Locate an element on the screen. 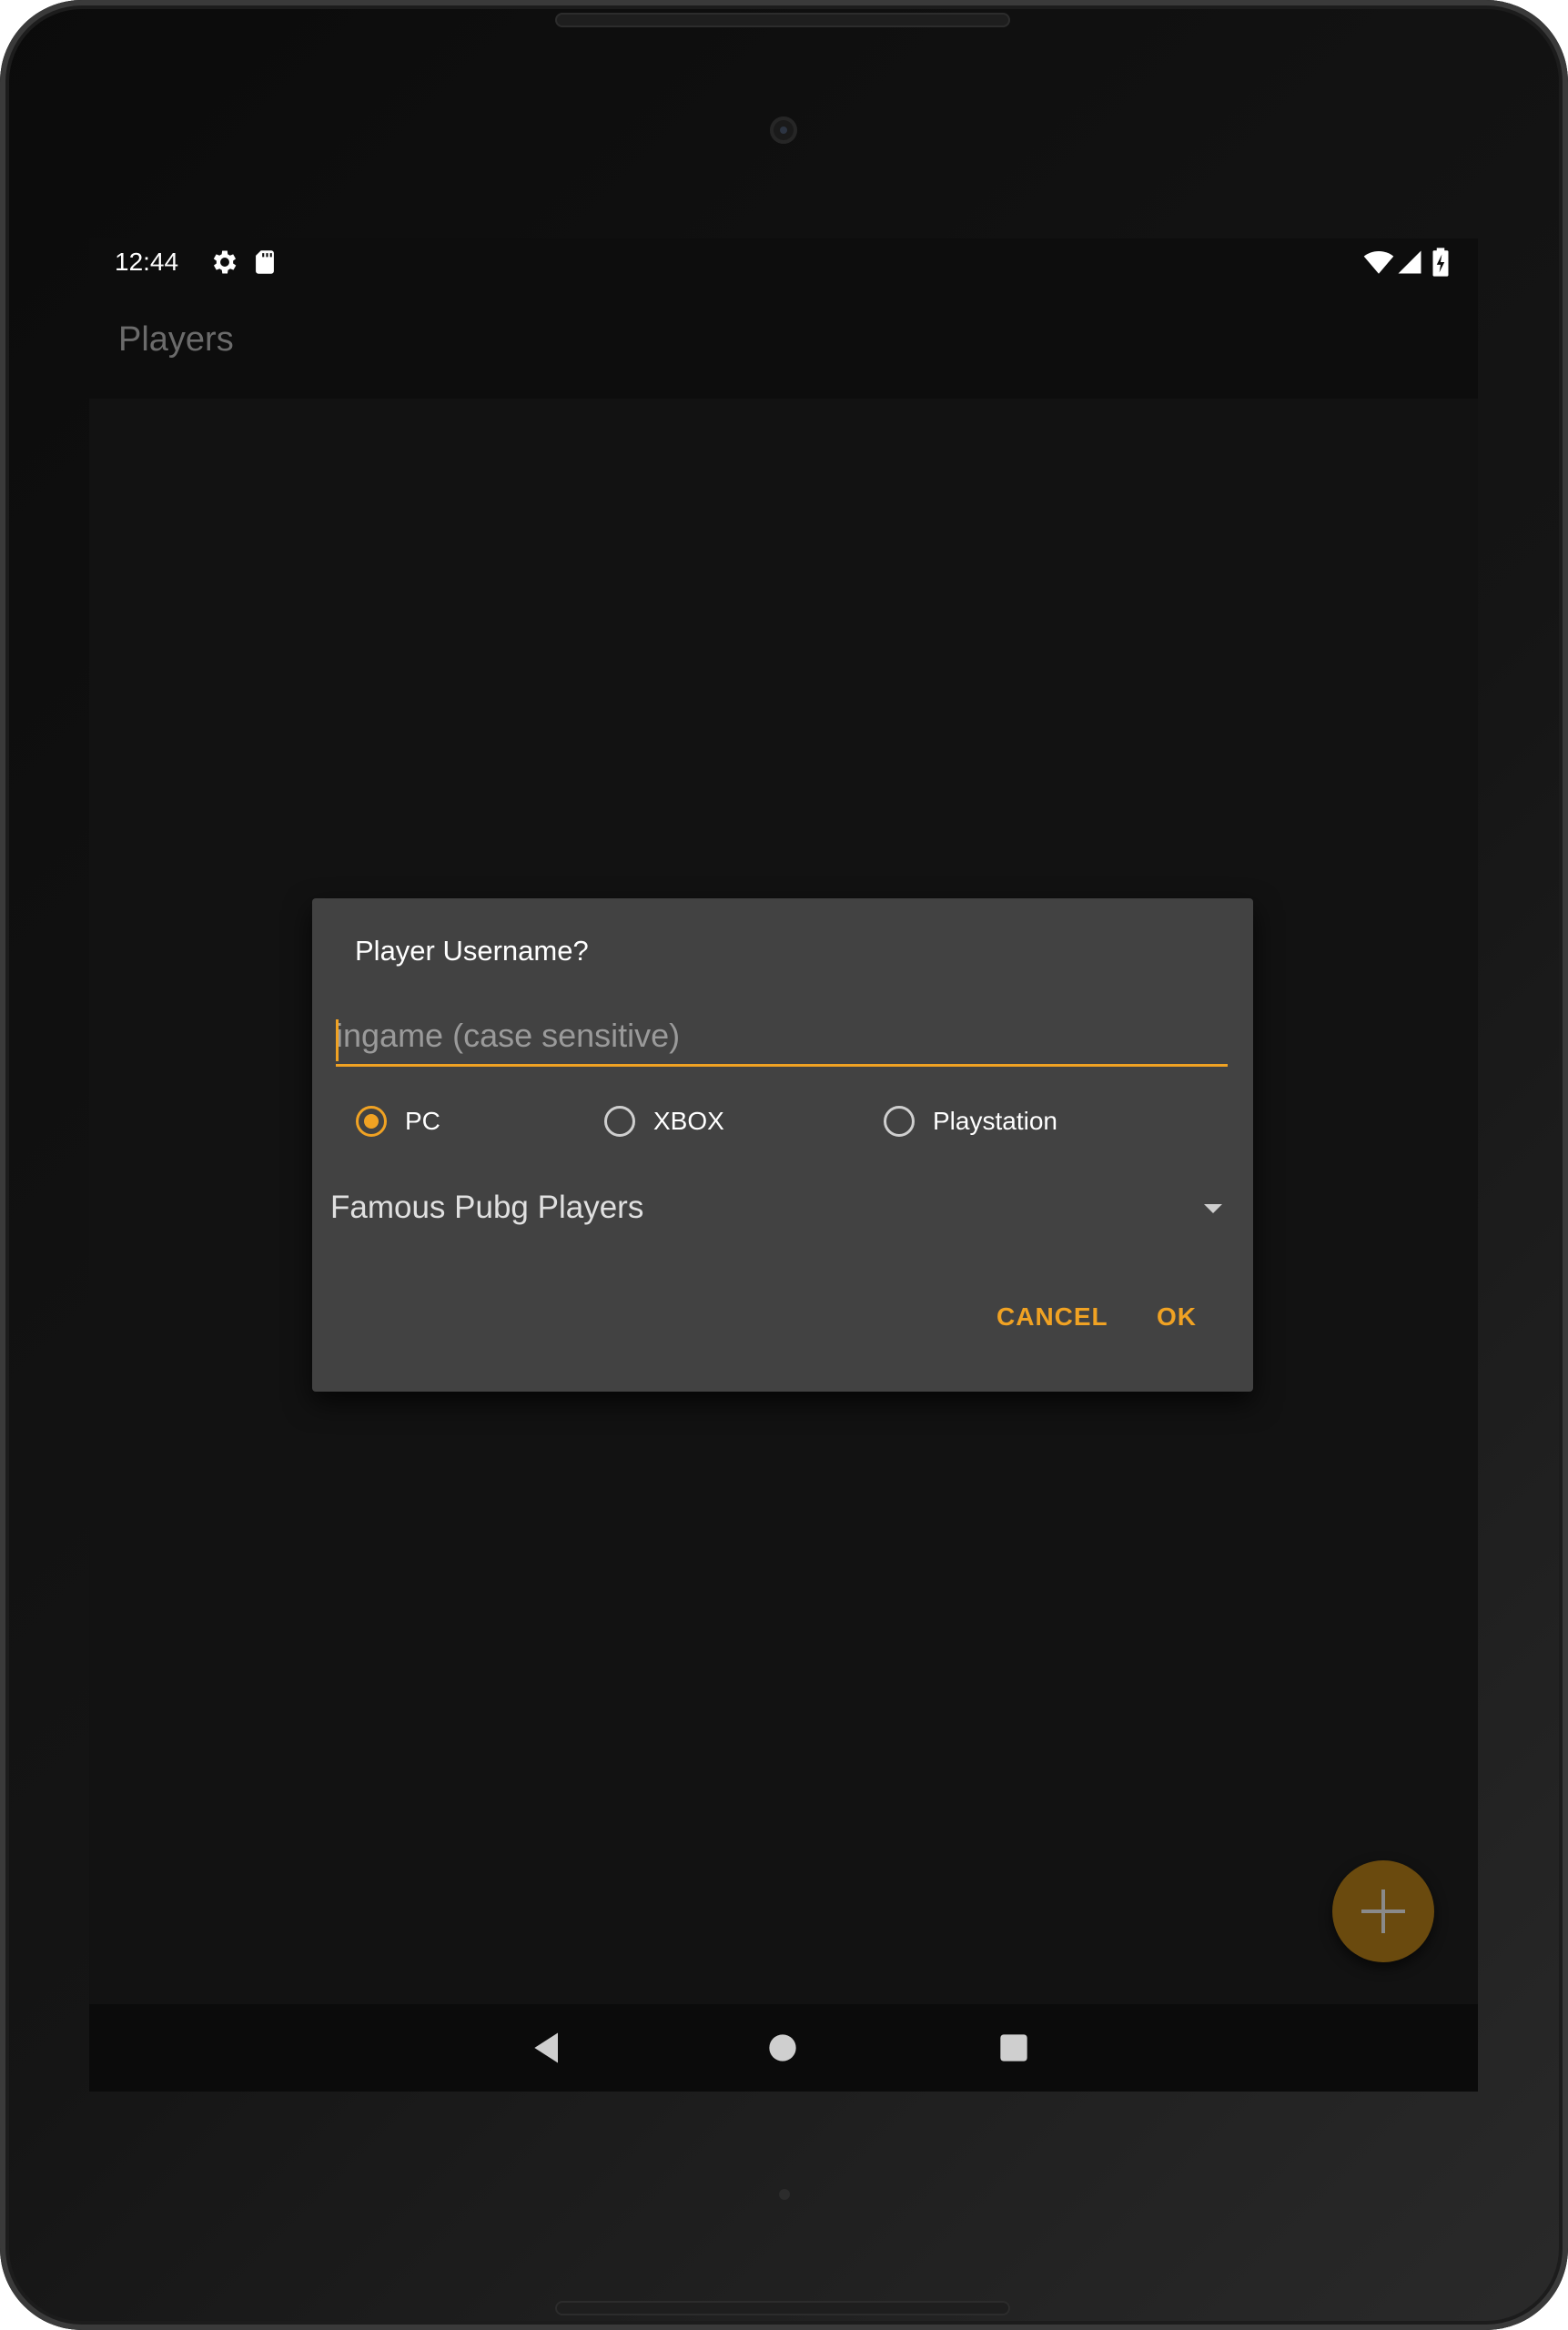  gear-icon is located at coordinates (224, 262).